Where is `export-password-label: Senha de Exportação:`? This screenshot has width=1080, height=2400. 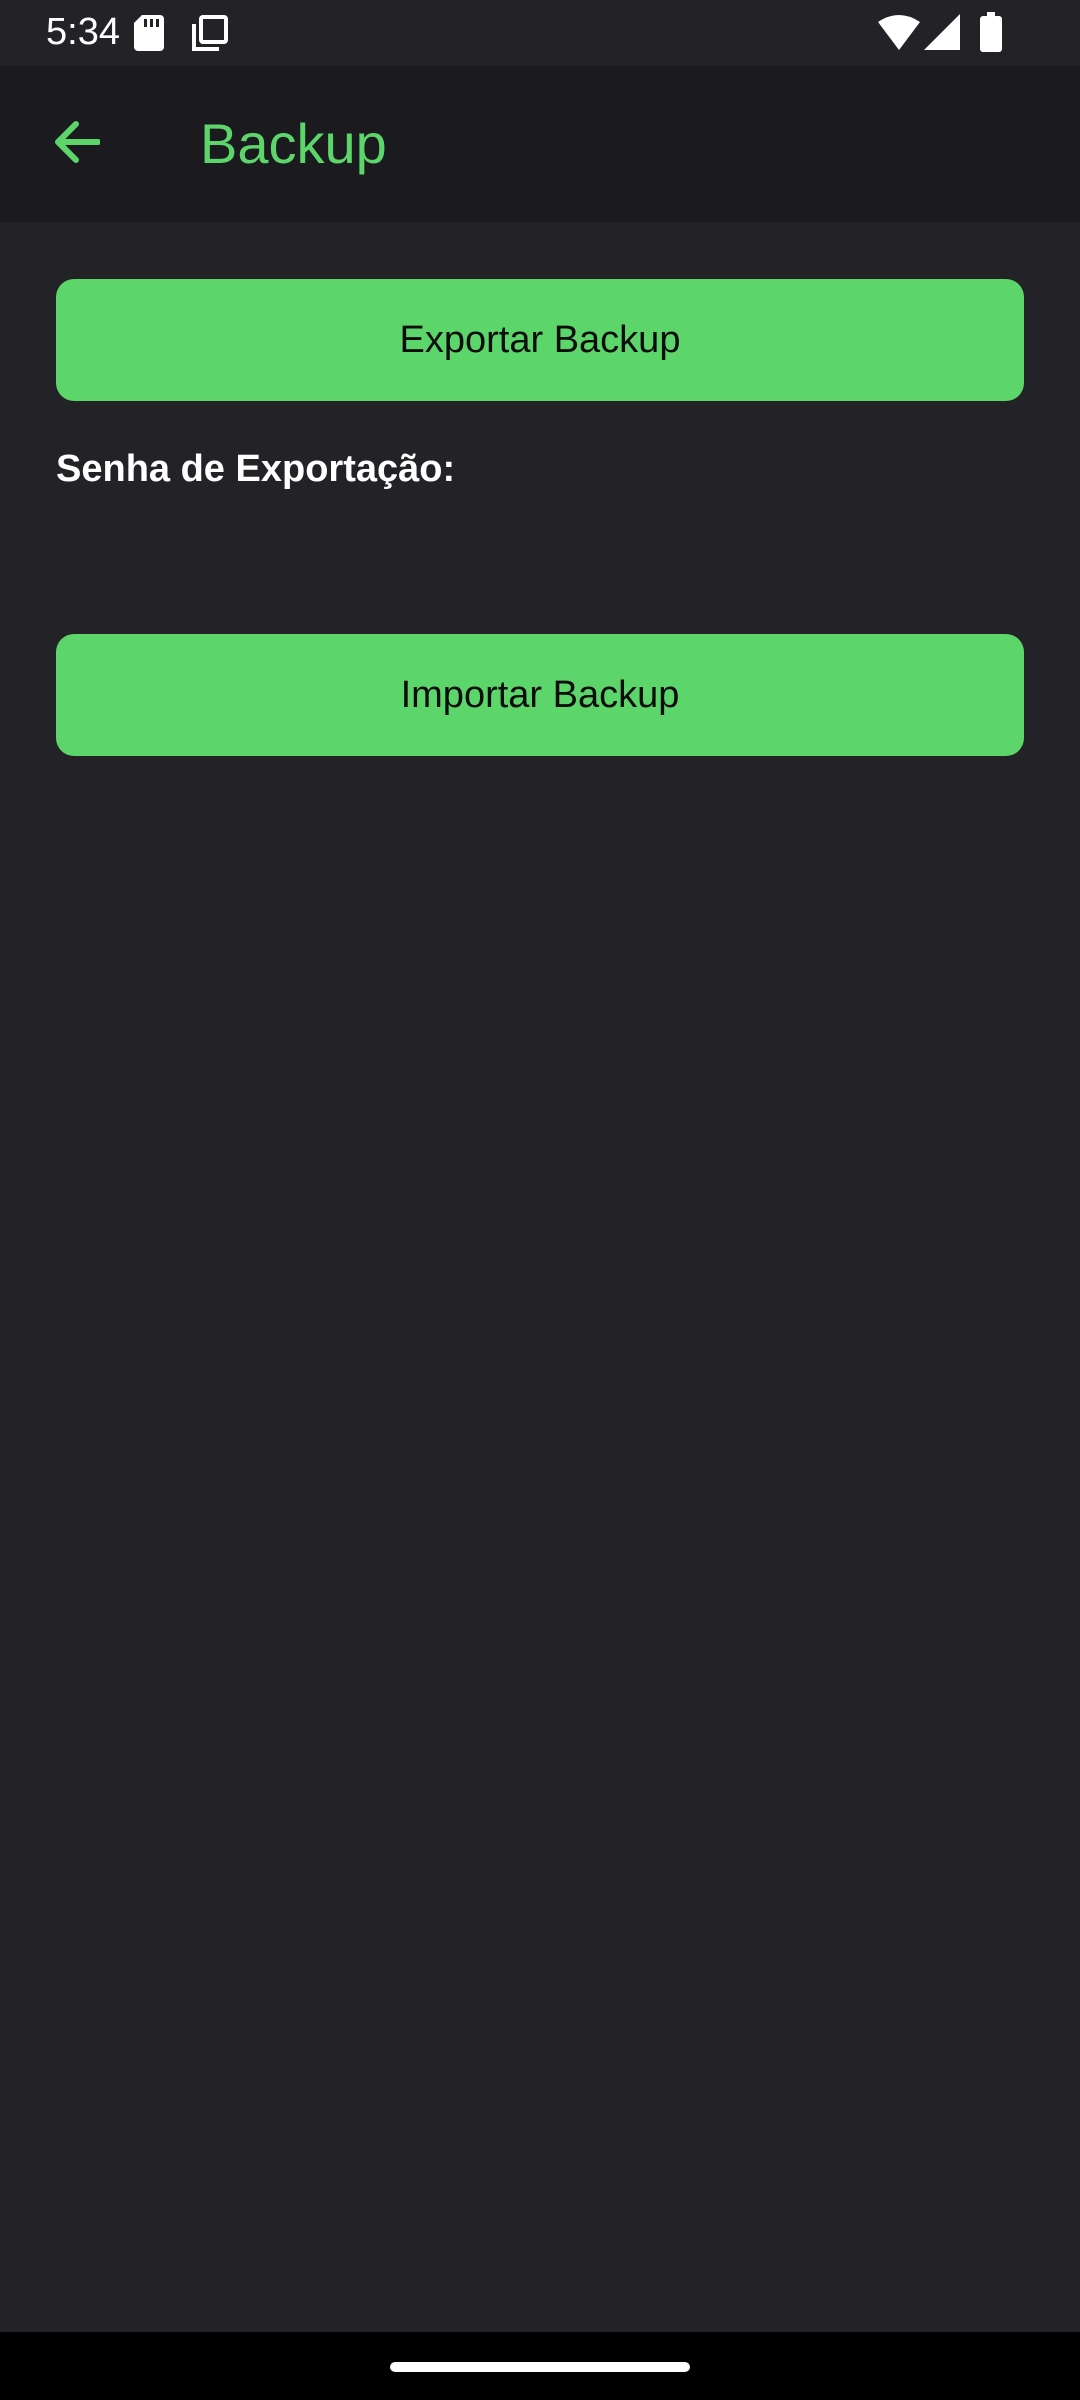
export-password-label: Senha de Exportação: is located at coordinates (256, 469).